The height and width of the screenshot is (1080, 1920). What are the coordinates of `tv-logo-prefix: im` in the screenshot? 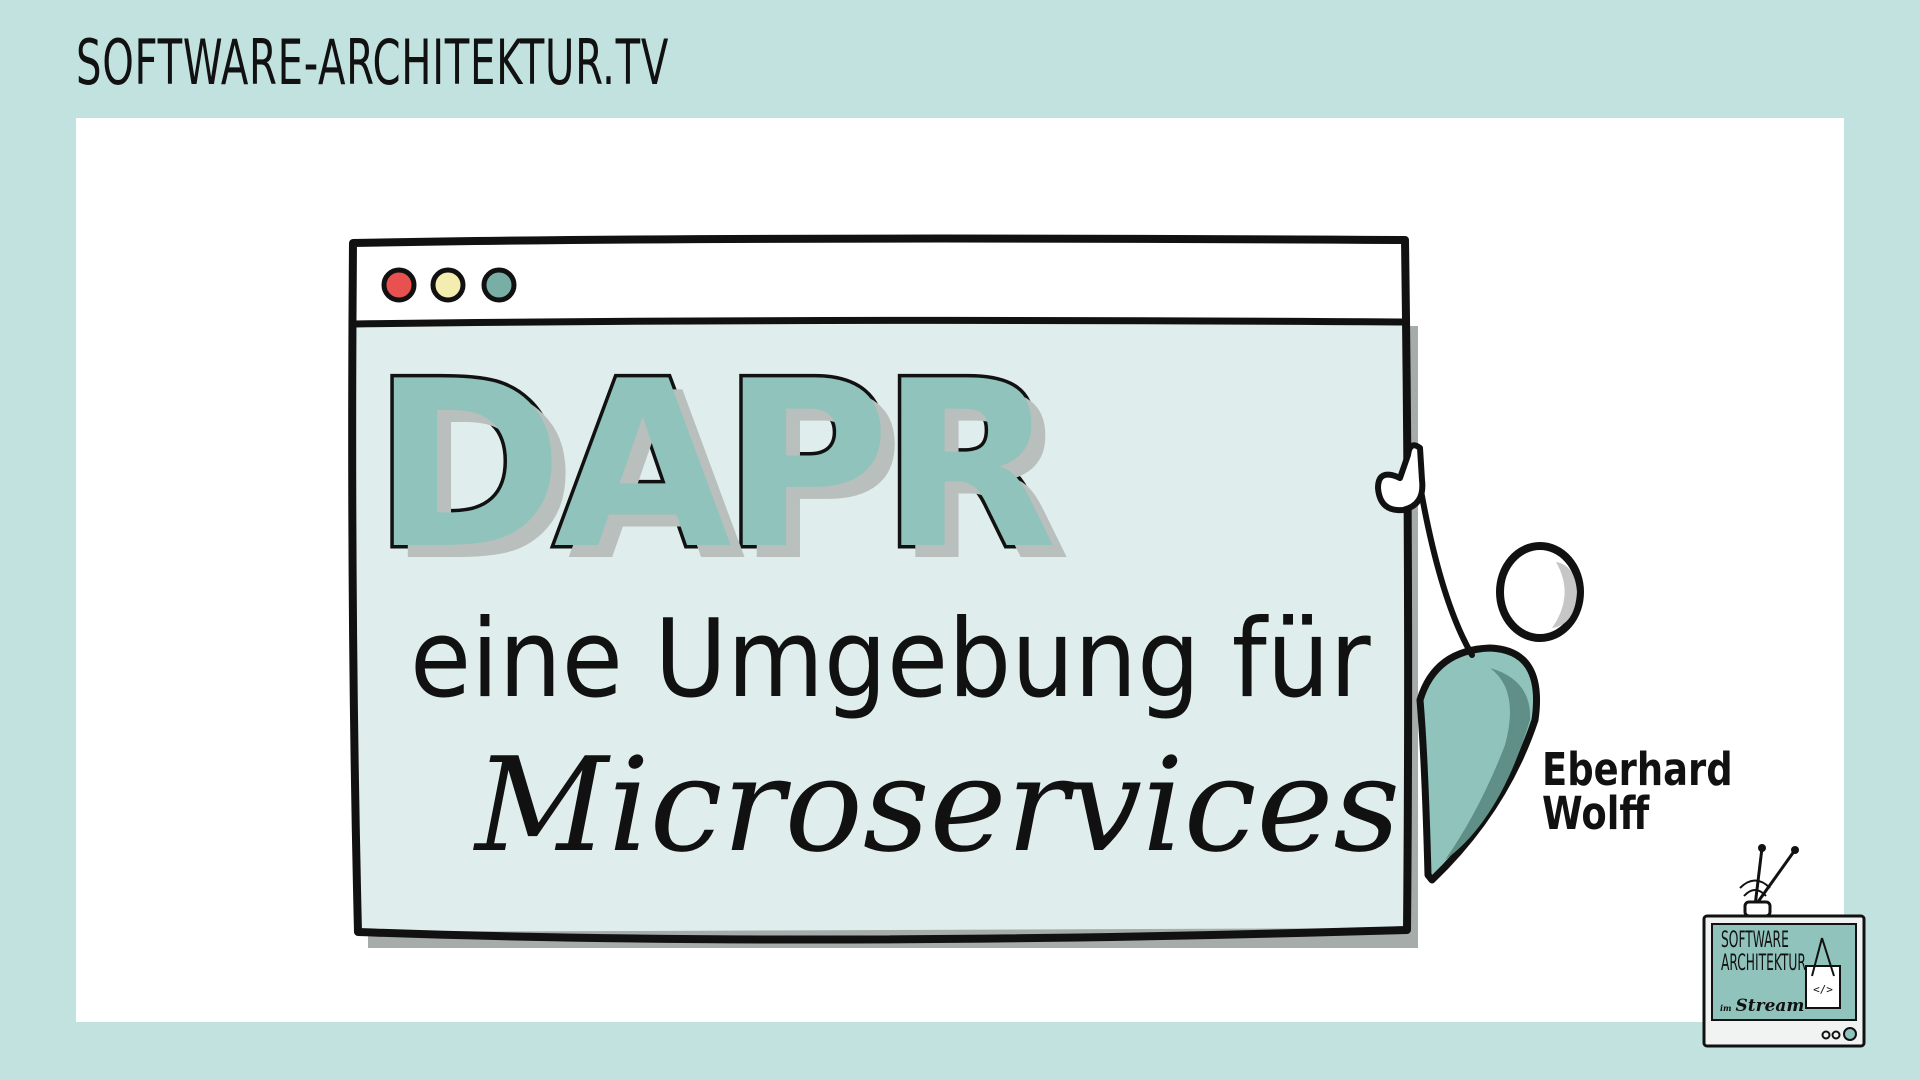 It's located at (1726, 1008).